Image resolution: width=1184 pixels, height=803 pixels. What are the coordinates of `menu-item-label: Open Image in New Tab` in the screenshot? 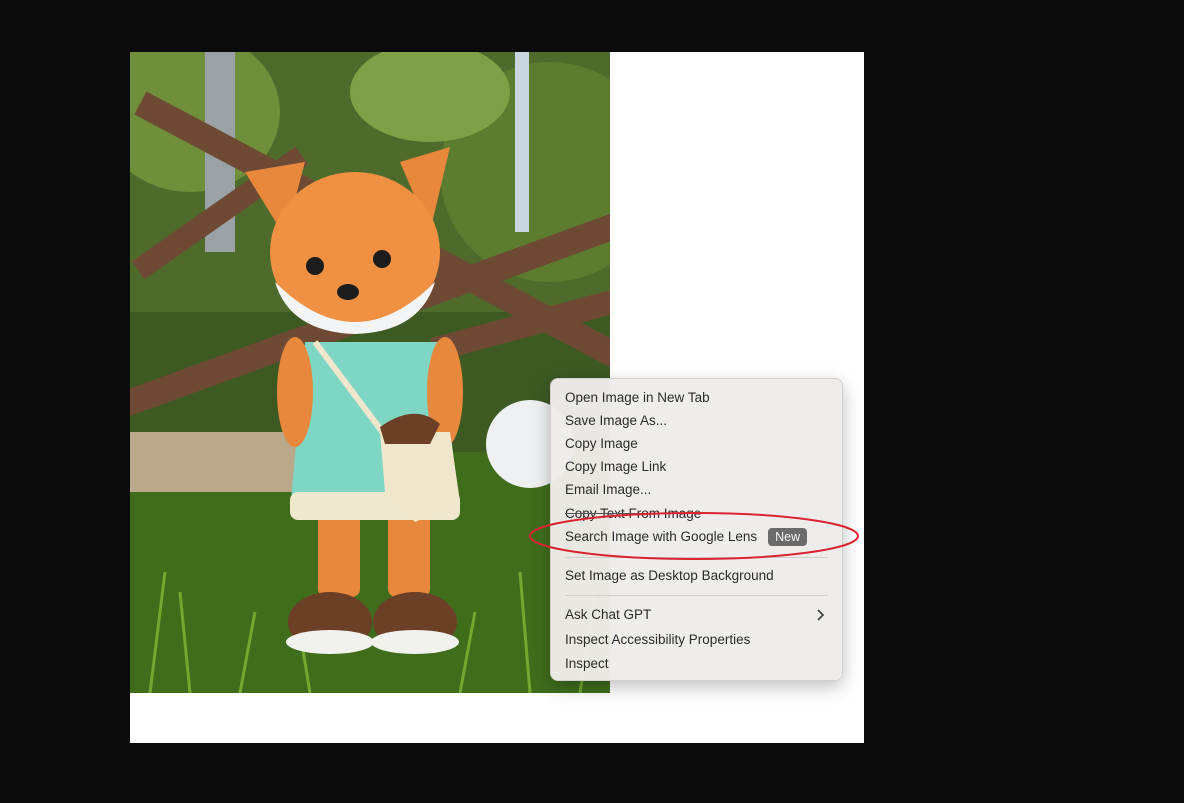 It's located at (637, 398).